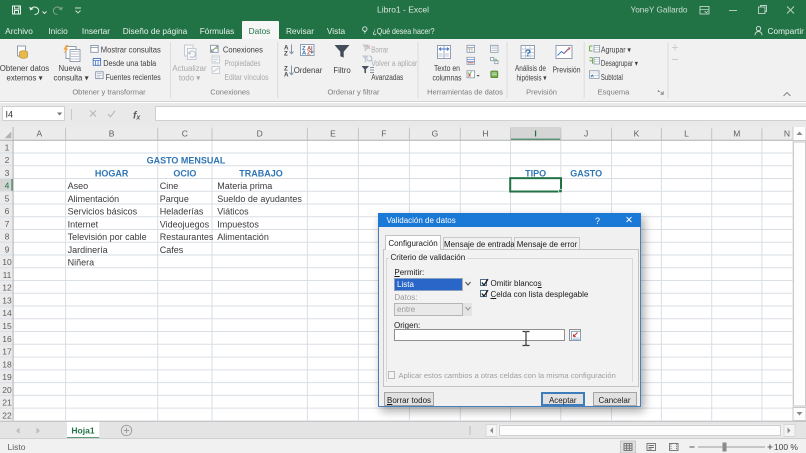 The width and height of the screenshot is (806, 453). I want to click on svg-text: GASTO, so click(586, 173).